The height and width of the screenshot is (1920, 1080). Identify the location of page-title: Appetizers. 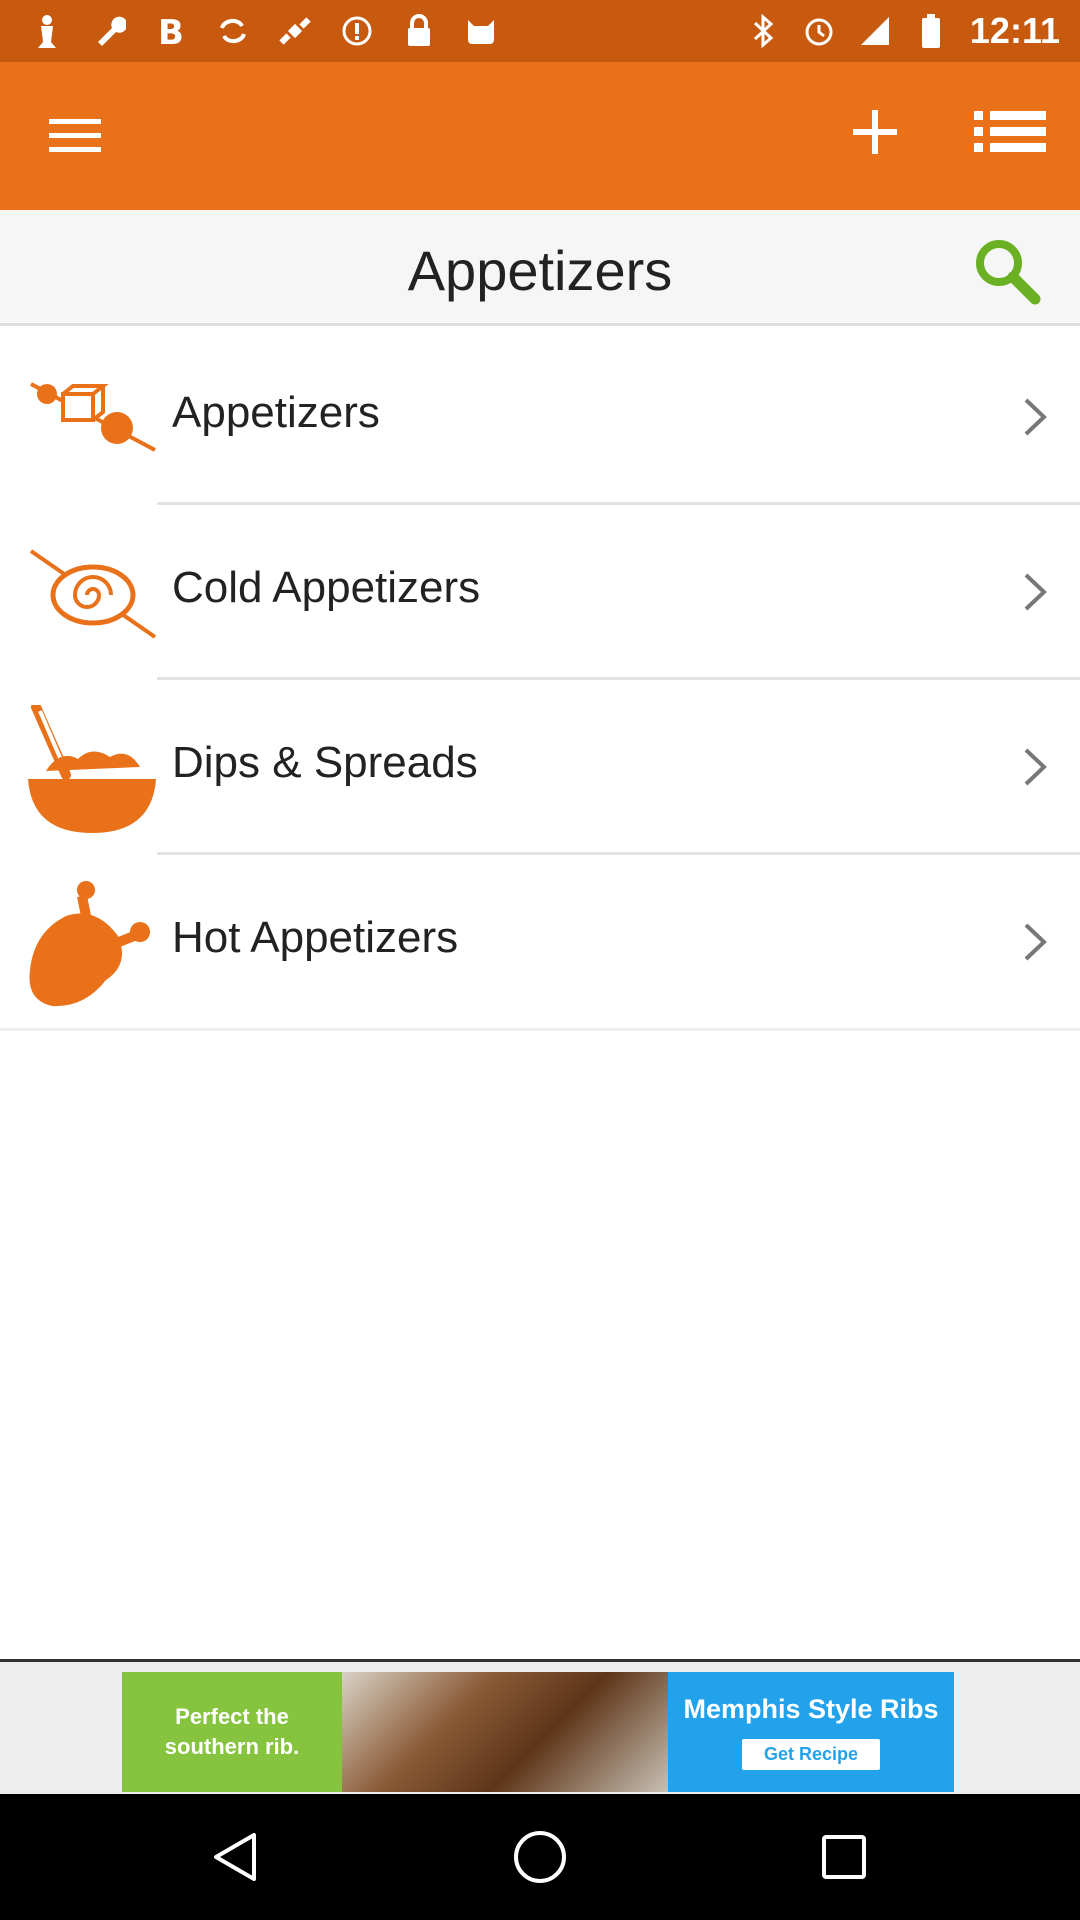
(540, 270).